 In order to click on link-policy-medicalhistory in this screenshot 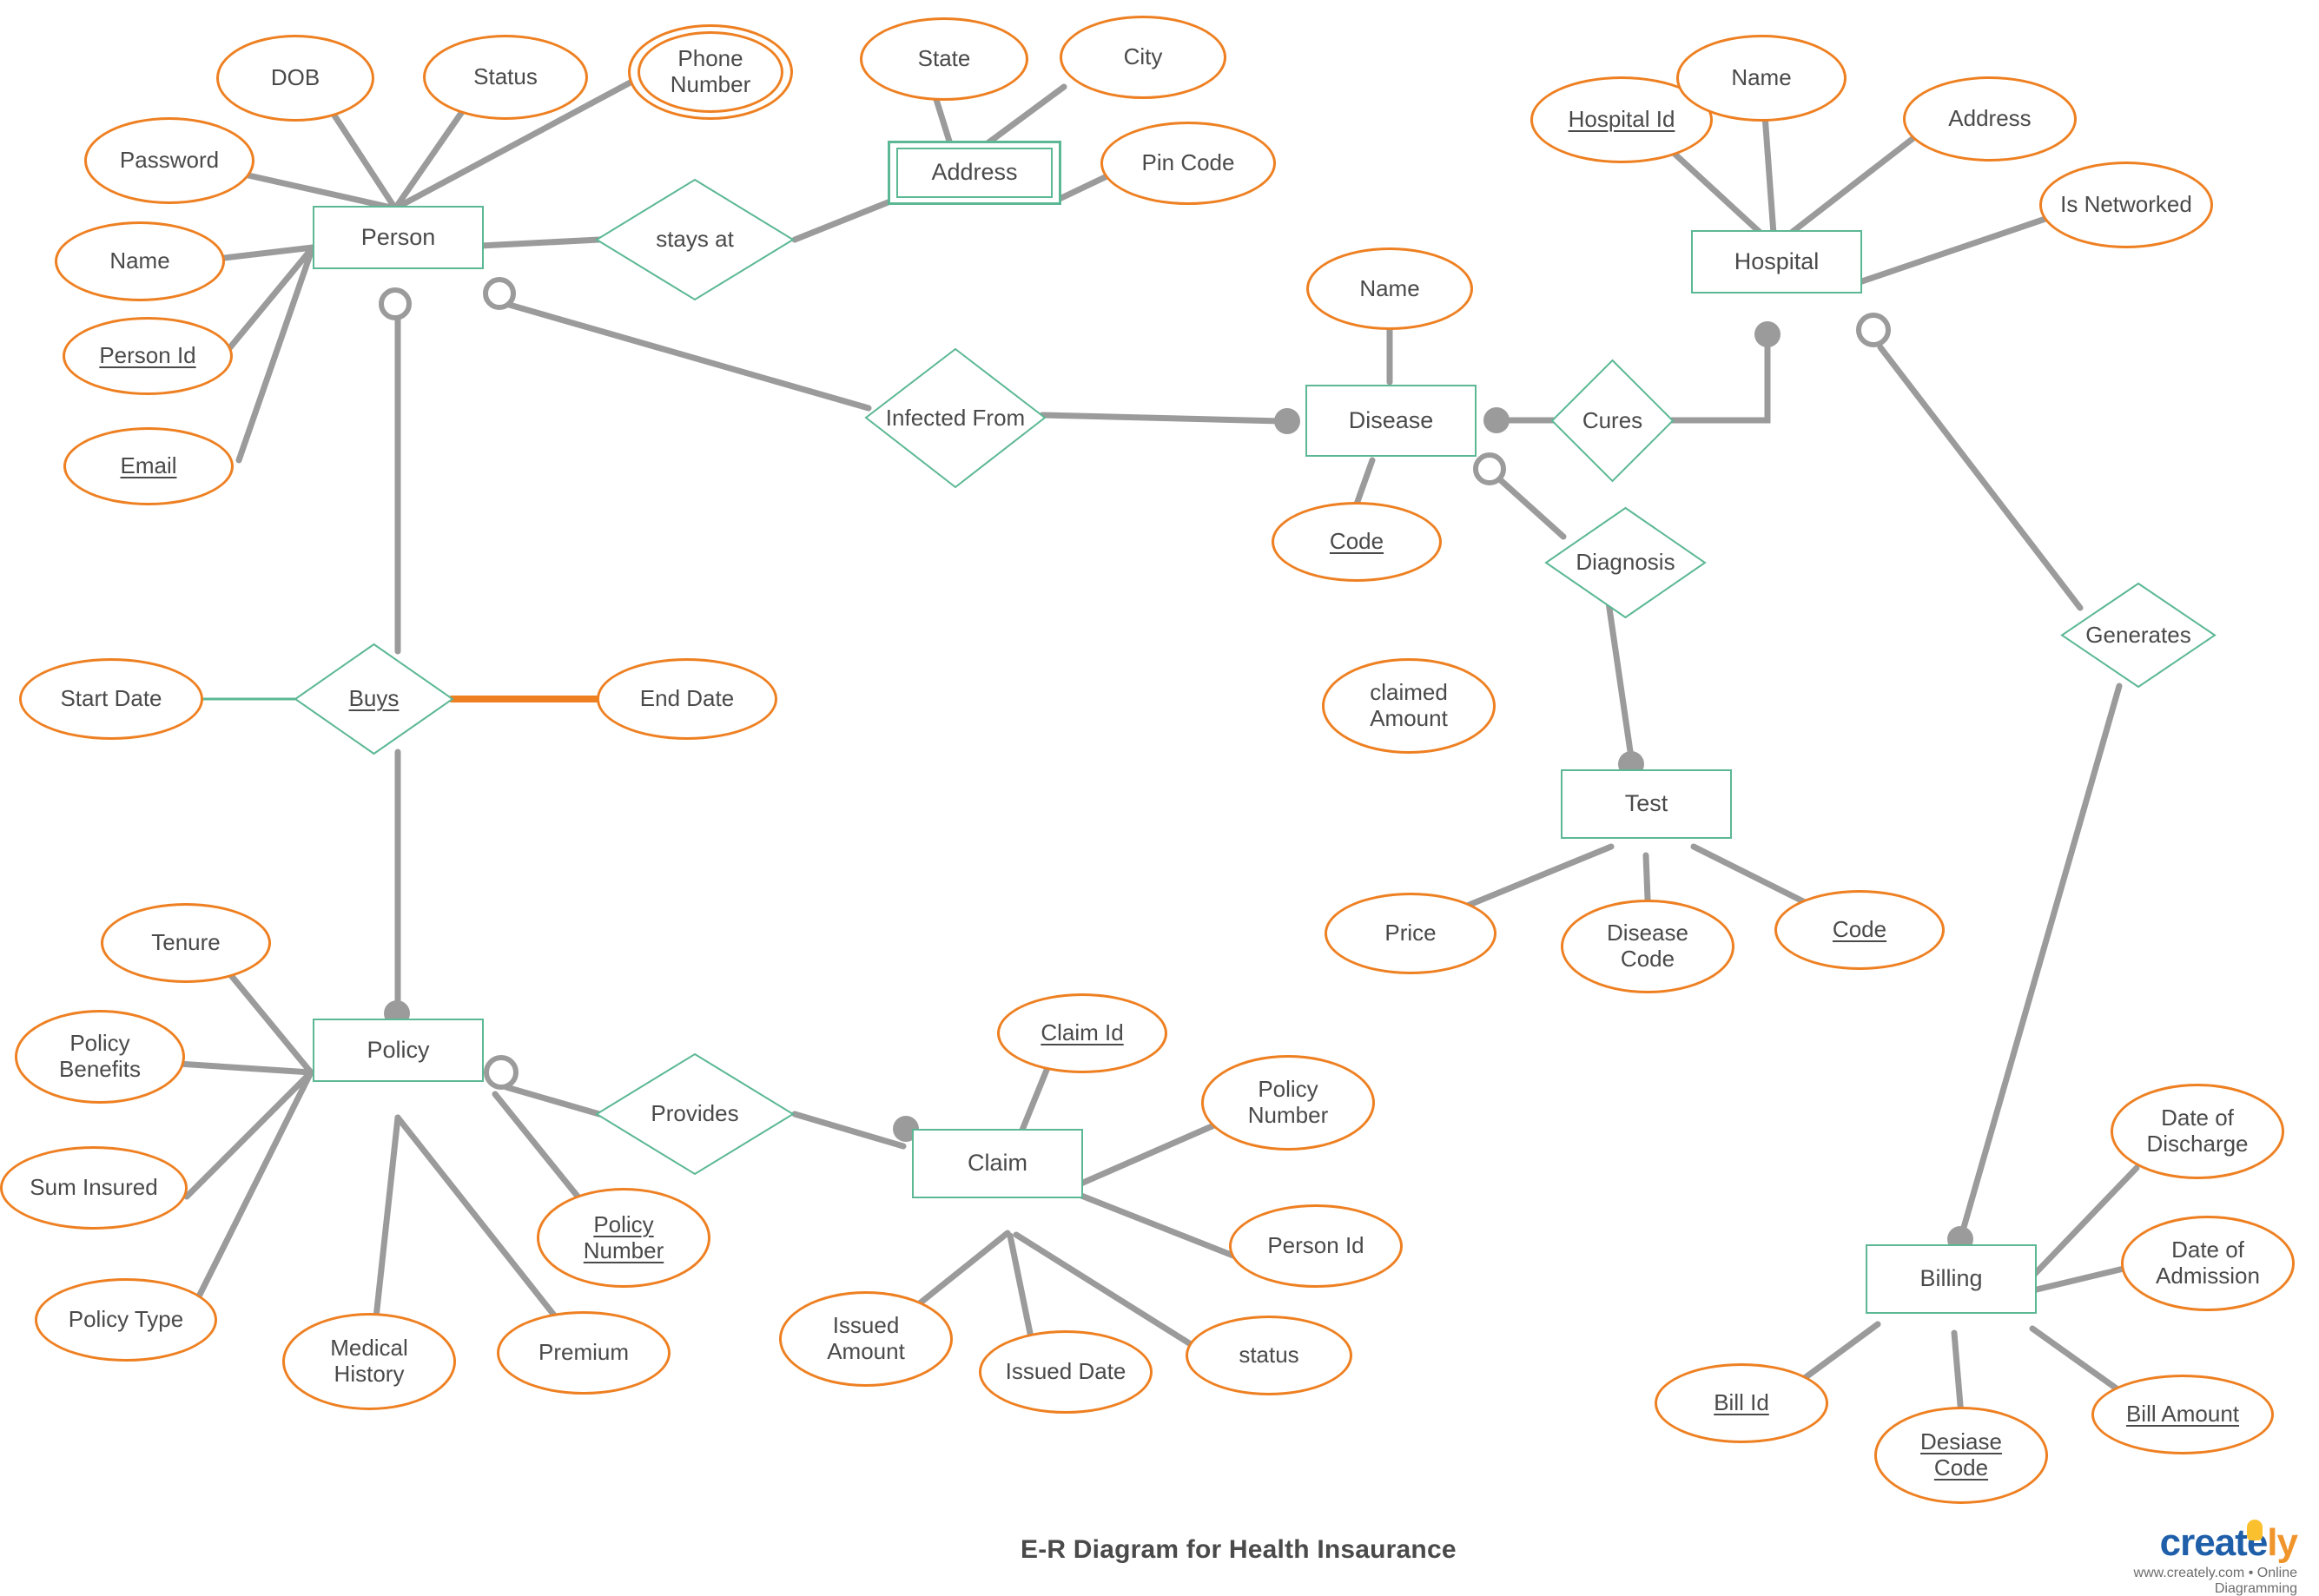, I will do `click(386, 1229)`.